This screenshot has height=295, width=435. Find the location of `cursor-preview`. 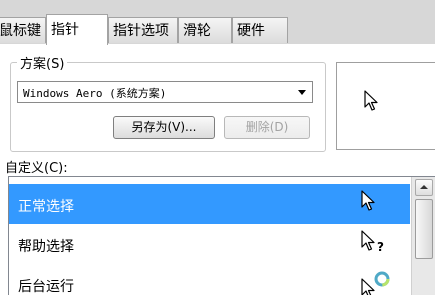

cursor-preview is located at coordinates (385, 106).